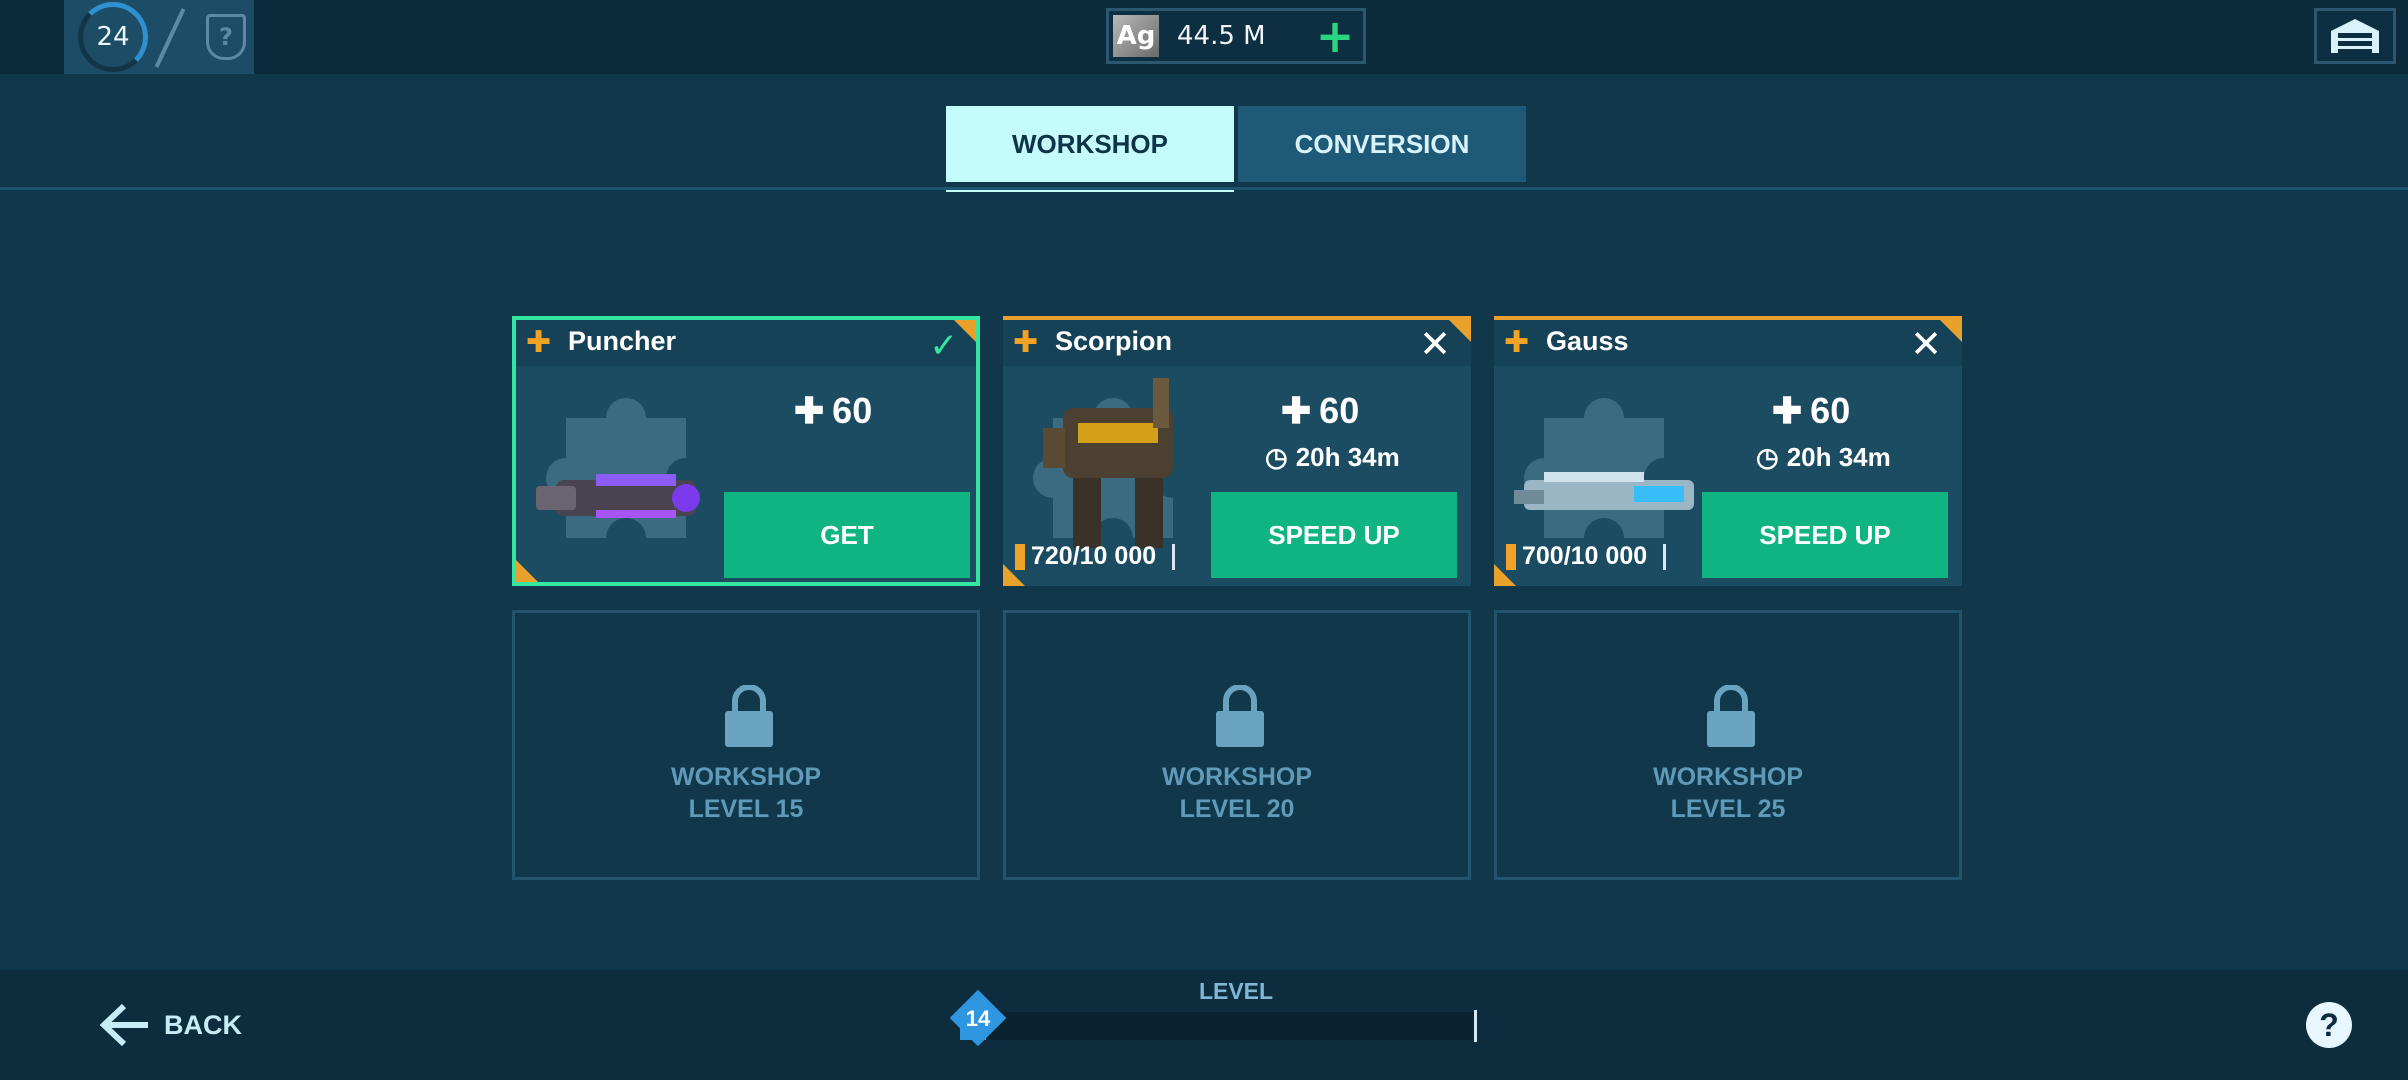 This screenshot has height=1080, width=2408. I want to click on add-silver-button: +, so click(1335, 36).